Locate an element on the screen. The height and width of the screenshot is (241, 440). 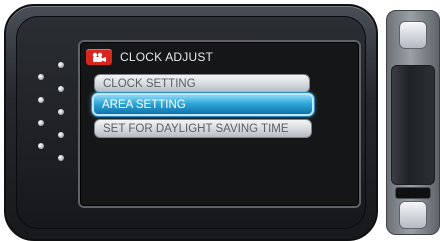
hinge-slot is located at coordinates (413, 193).